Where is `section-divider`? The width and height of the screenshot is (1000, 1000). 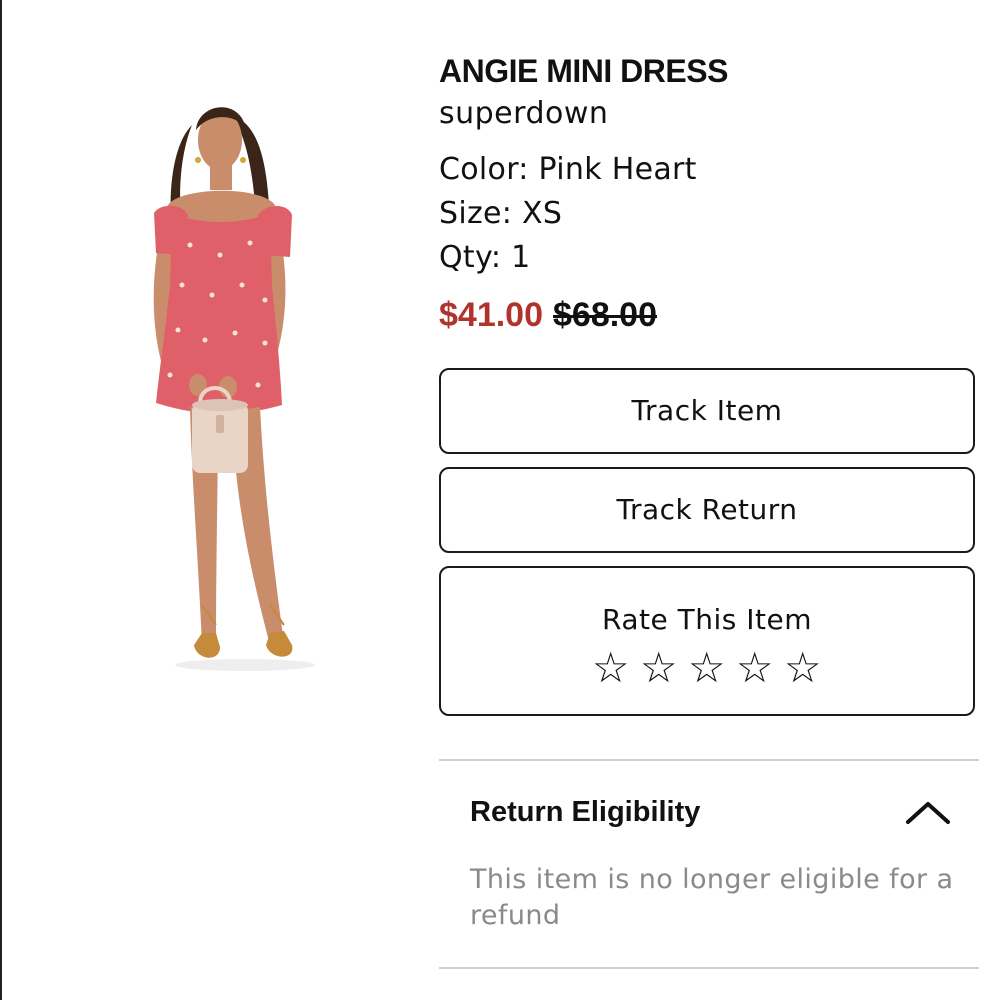
section-divider is located at coordinates (709, 760).